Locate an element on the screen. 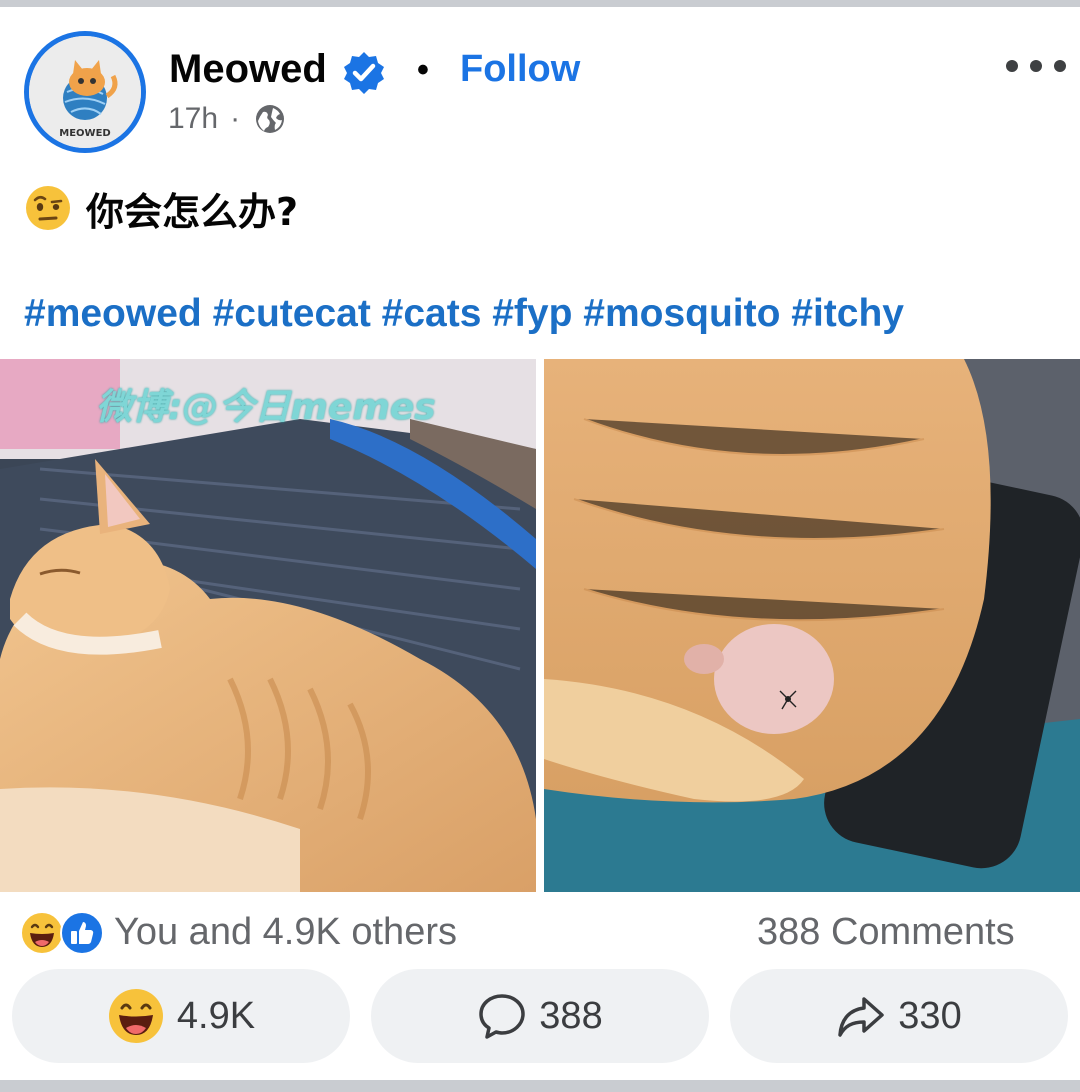 This screenshot has height=1092, width=1080. reactions-summary: You and 4.9K others is located at coordinates (238, 932).